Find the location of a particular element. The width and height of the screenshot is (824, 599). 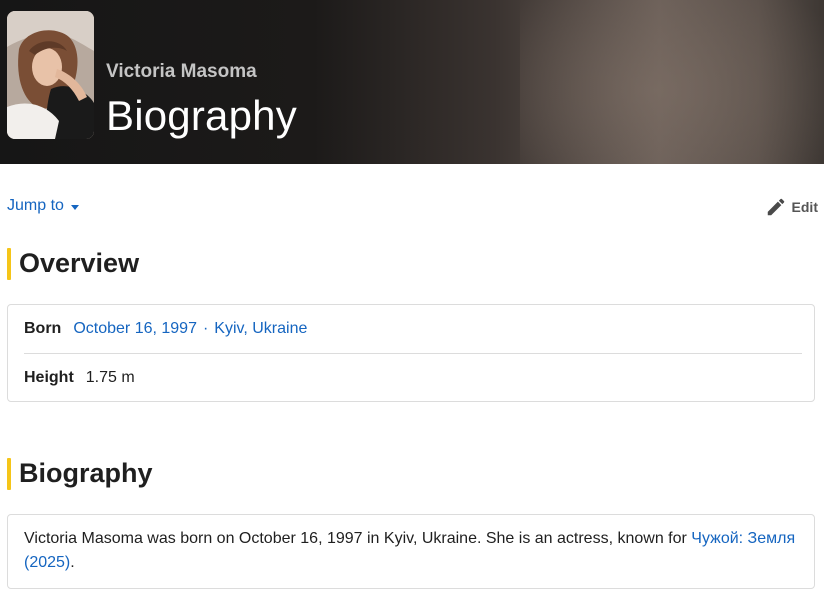

height-row: Height 1.75 m is located at coordinates (413, 377).